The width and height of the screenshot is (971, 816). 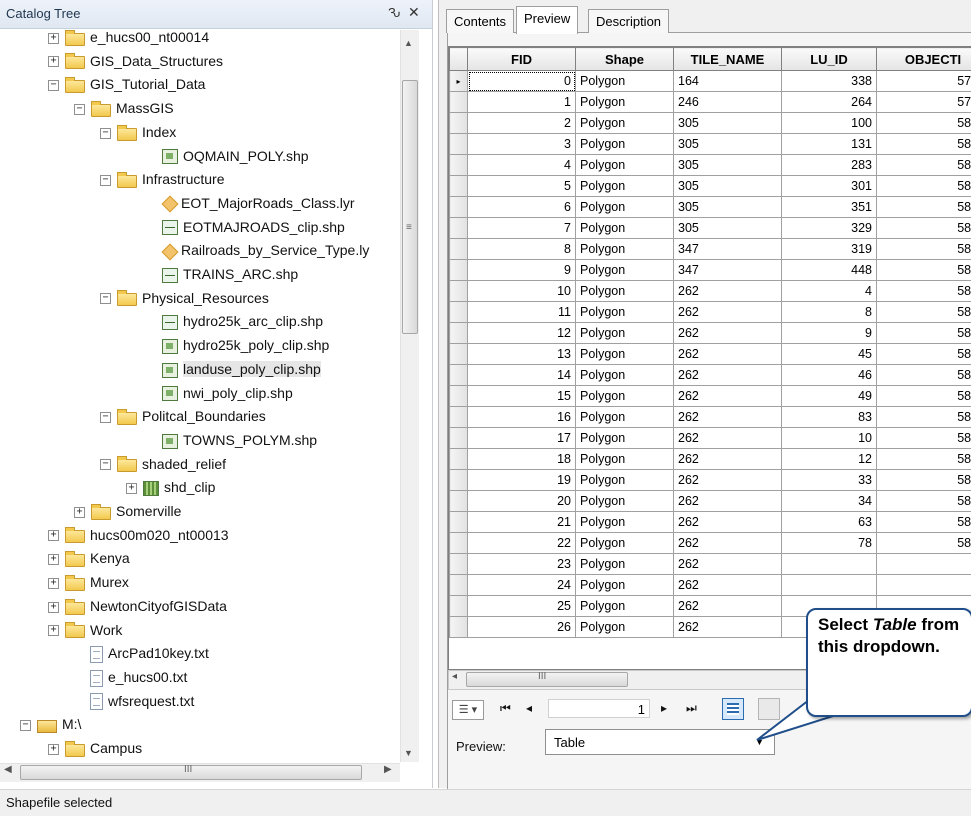 I want to click on cell-lu-id: 338, so click(x=829, y=81).